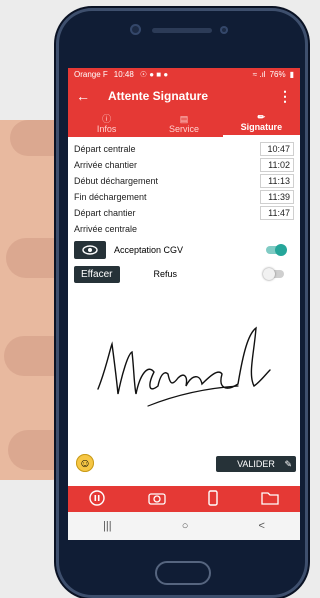  Describe the element at coordinates (107, 526) in the screenshot. I see `recents-button: |||` at that location.